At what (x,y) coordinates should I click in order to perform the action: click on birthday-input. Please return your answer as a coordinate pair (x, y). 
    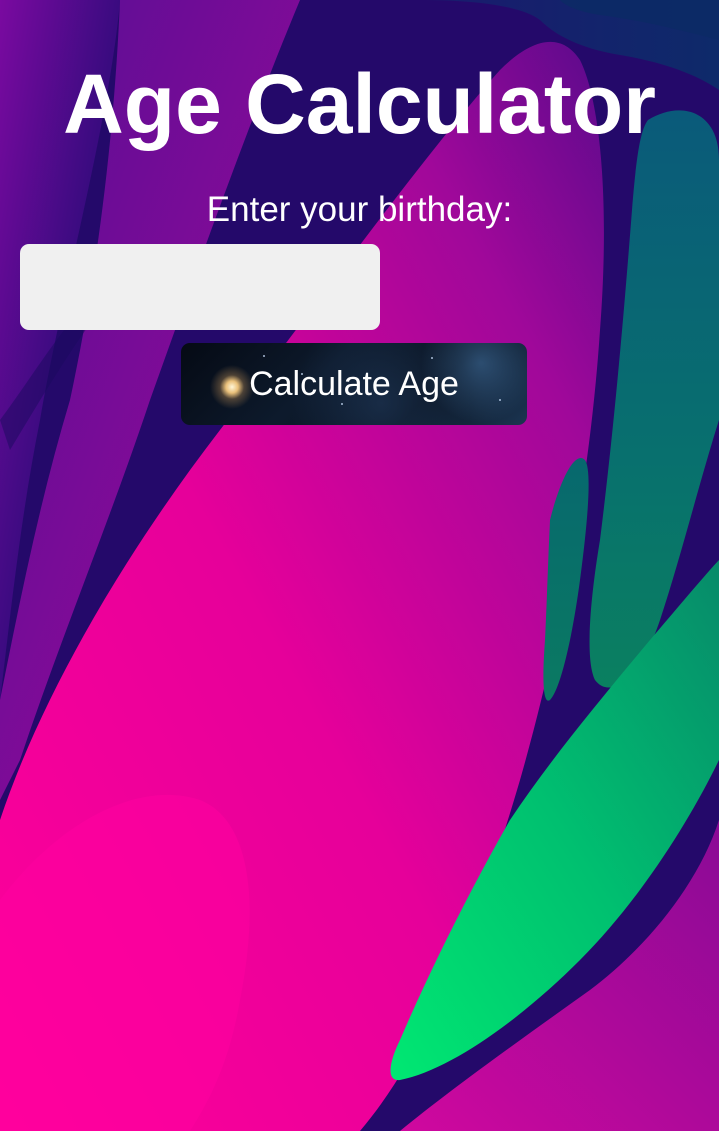
    Looking at the image, I should click on (200, 287).